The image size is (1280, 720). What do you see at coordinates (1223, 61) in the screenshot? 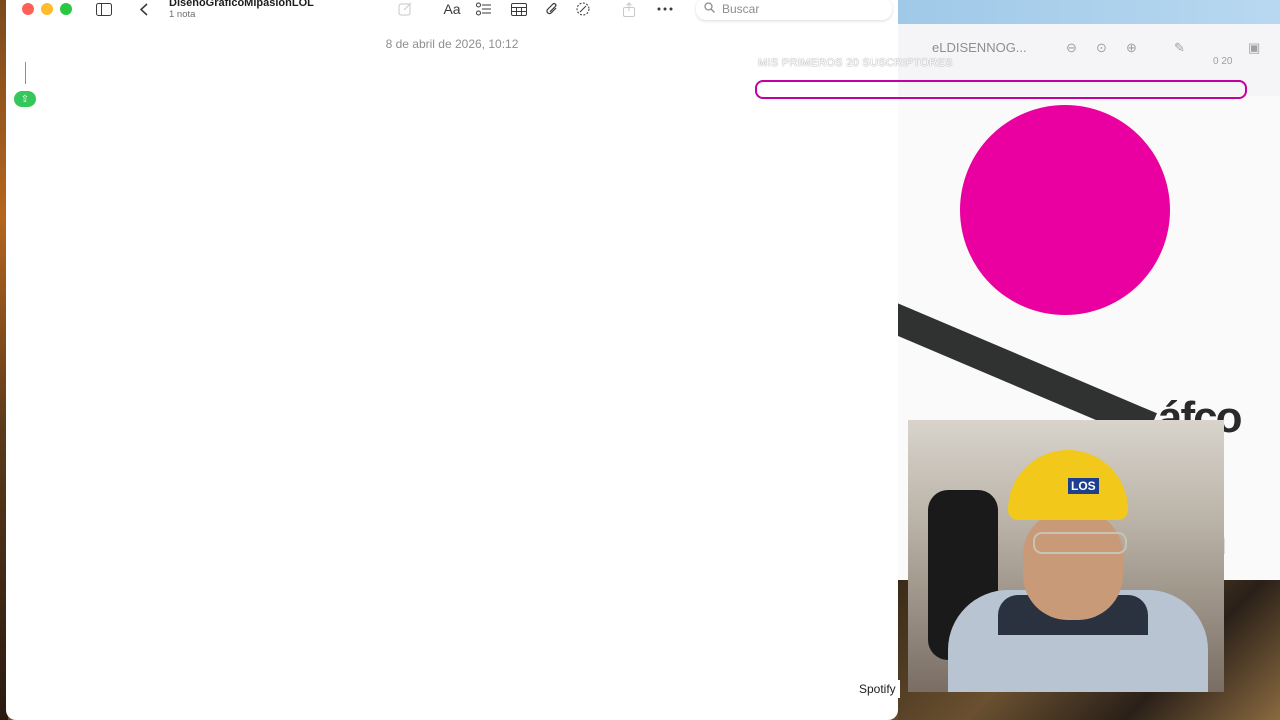
I see `subscriber-counter: 0 20` at bounding box center [1223, 61].